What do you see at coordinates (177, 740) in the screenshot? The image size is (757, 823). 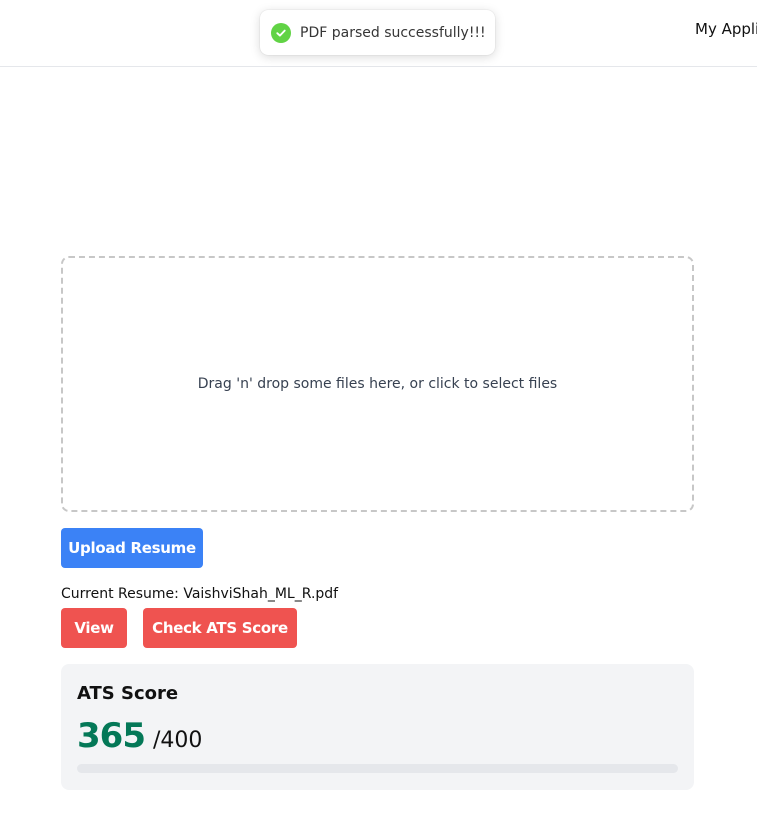 I see `ats-score-max: /400` at bounding box center [177, 740].